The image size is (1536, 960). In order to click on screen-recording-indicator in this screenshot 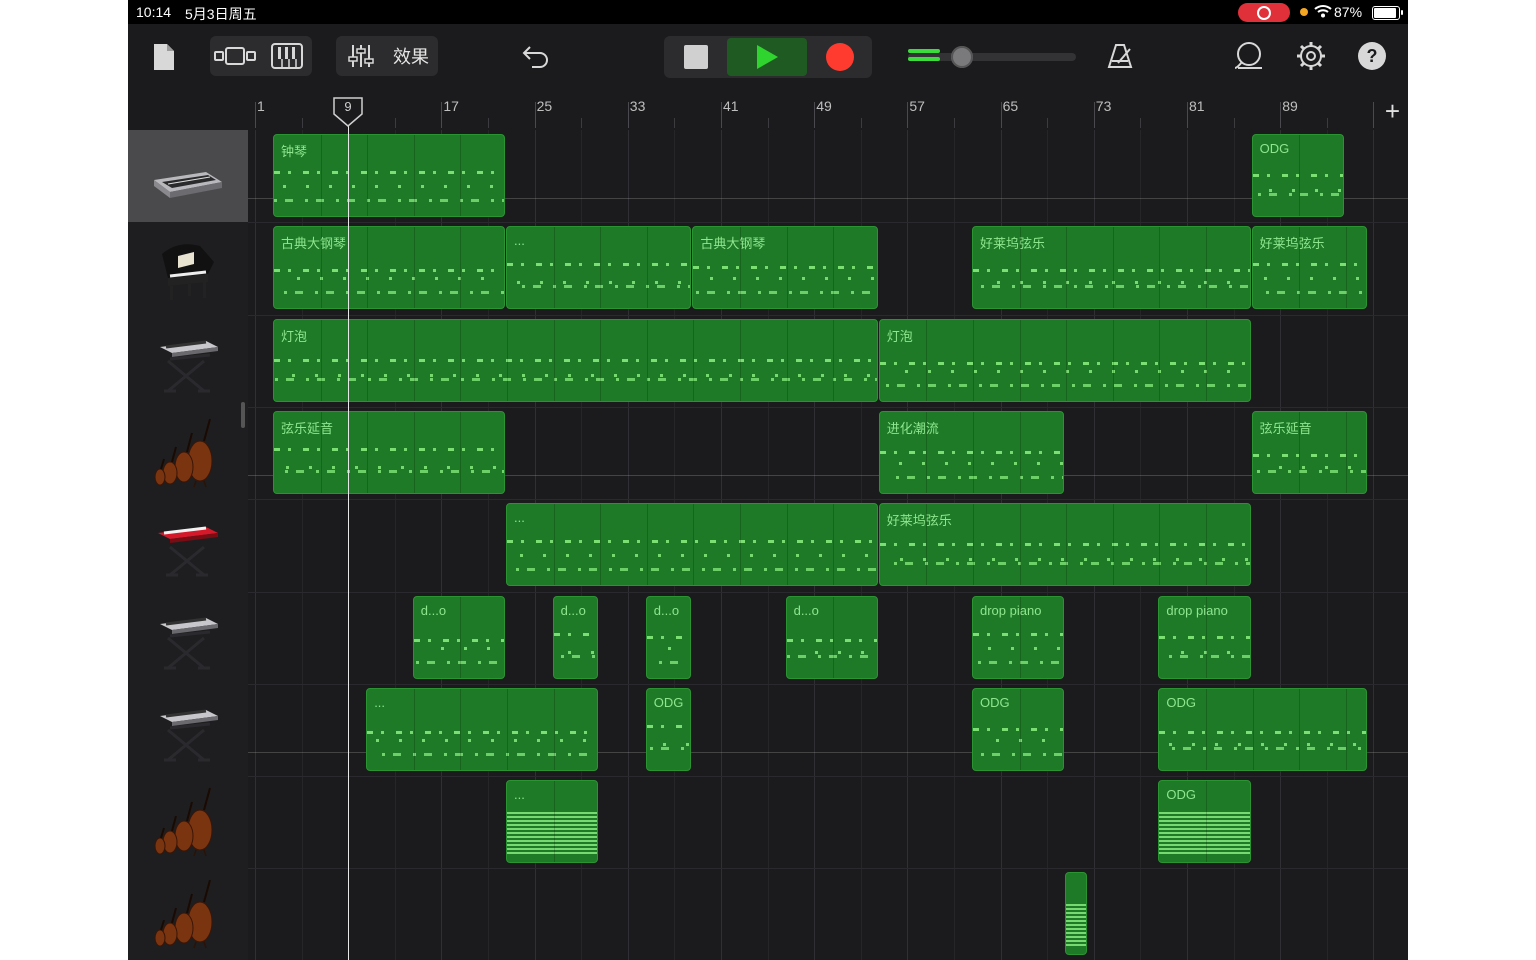, I will do `click(1264, 12)`.